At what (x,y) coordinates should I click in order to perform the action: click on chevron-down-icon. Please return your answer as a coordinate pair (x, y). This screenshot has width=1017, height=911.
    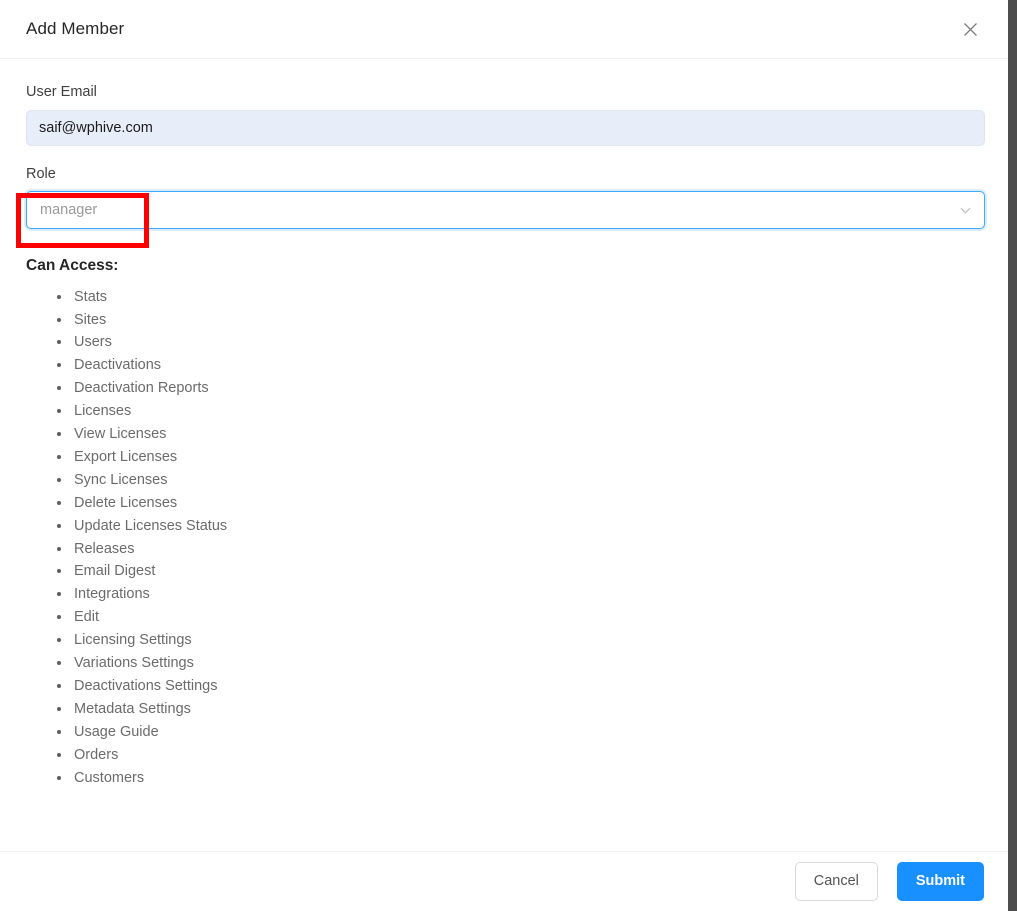
    Looking at the image, I should click on (965, 210).